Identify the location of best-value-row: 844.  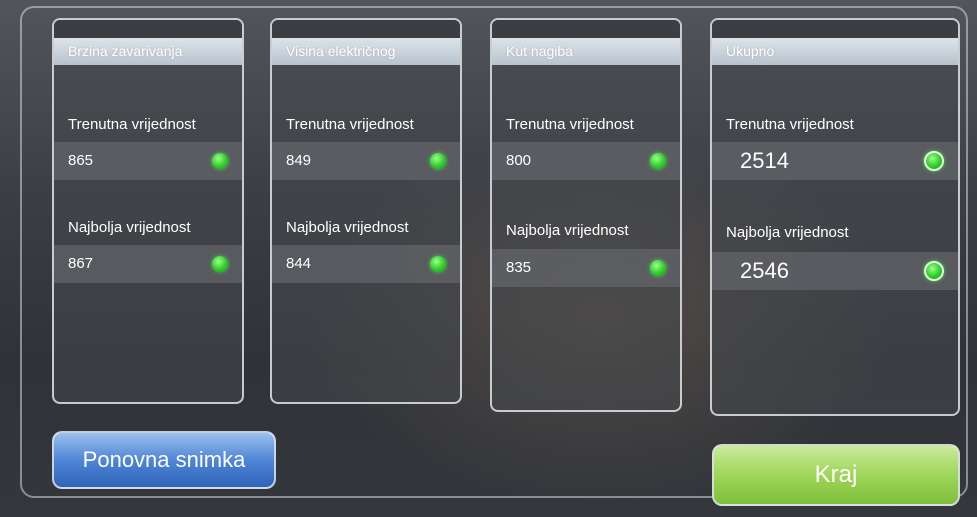
(366, 264).